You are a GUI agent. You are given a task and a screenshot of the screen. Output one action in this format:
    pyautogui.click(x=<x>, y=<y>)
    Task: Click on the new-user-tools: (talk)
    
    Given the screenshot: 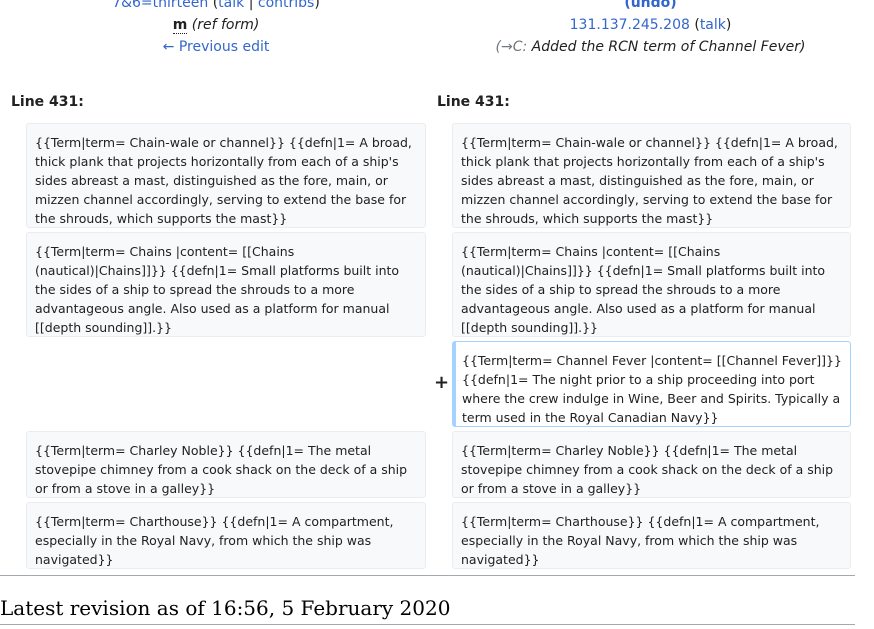 What is the action you would take?
    pyautogui.click(x=713, y=25)
    